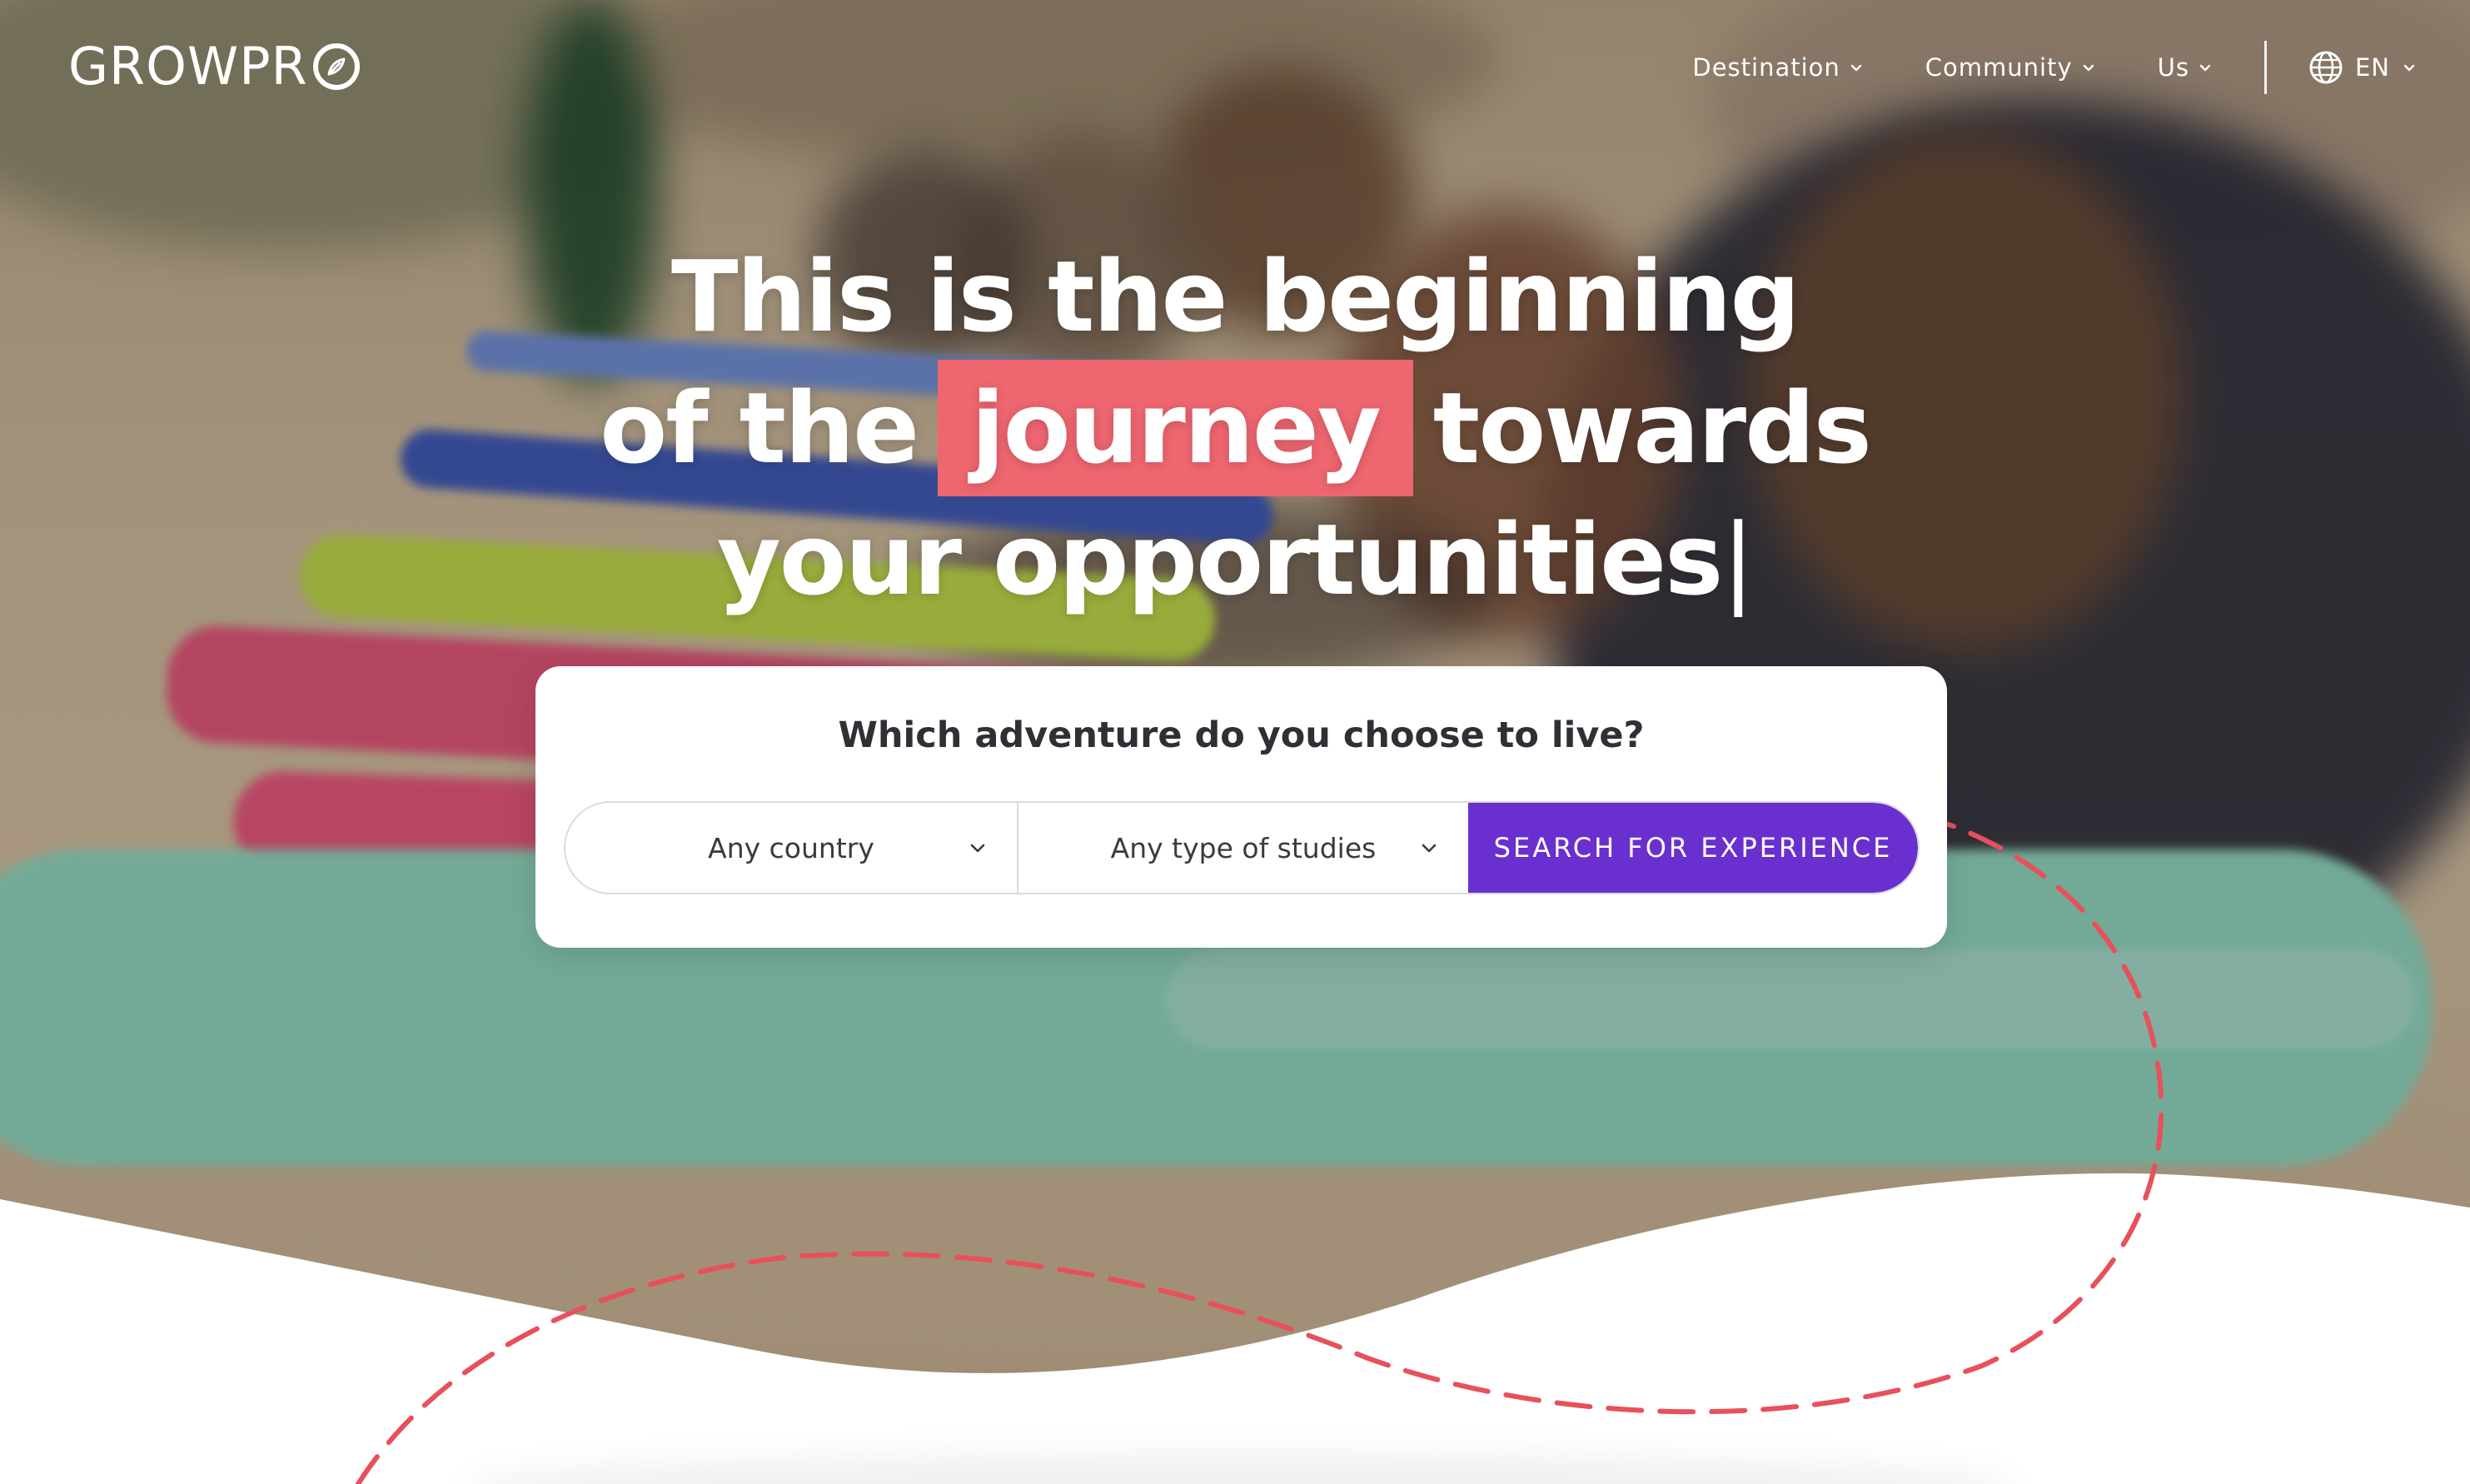 The width and height of the screenshot is (2470, 1484). Describe the element at coordinates (2372, 67) in the screenshot. I see `language-code: EN` at that location.